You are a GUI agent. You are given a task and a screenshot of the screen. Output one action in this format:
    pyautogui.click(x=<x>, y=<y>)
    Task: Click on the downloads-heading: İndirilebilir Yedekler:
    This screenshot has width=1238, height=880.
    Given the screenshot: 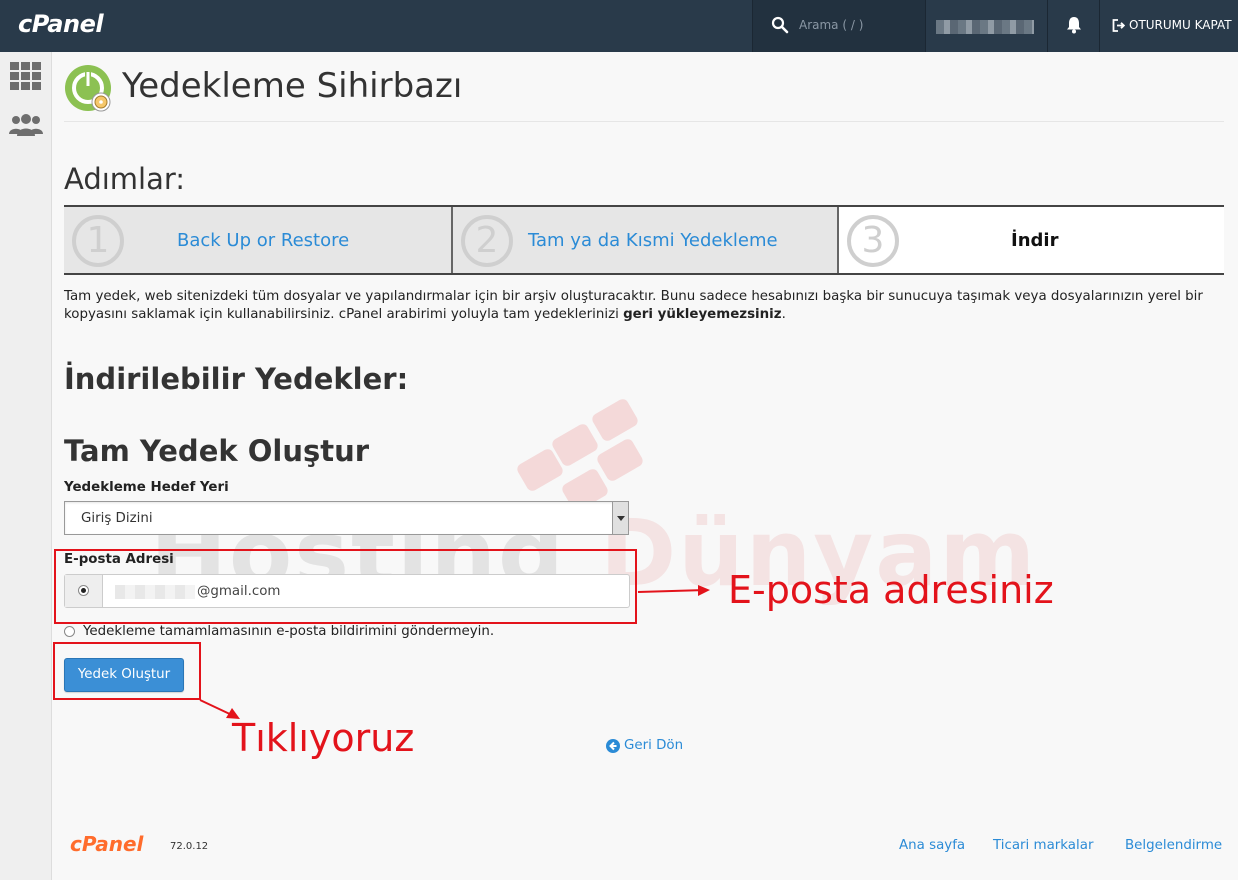 What is the action you would take?
    pyautogui.click(x=236, y=379)
    